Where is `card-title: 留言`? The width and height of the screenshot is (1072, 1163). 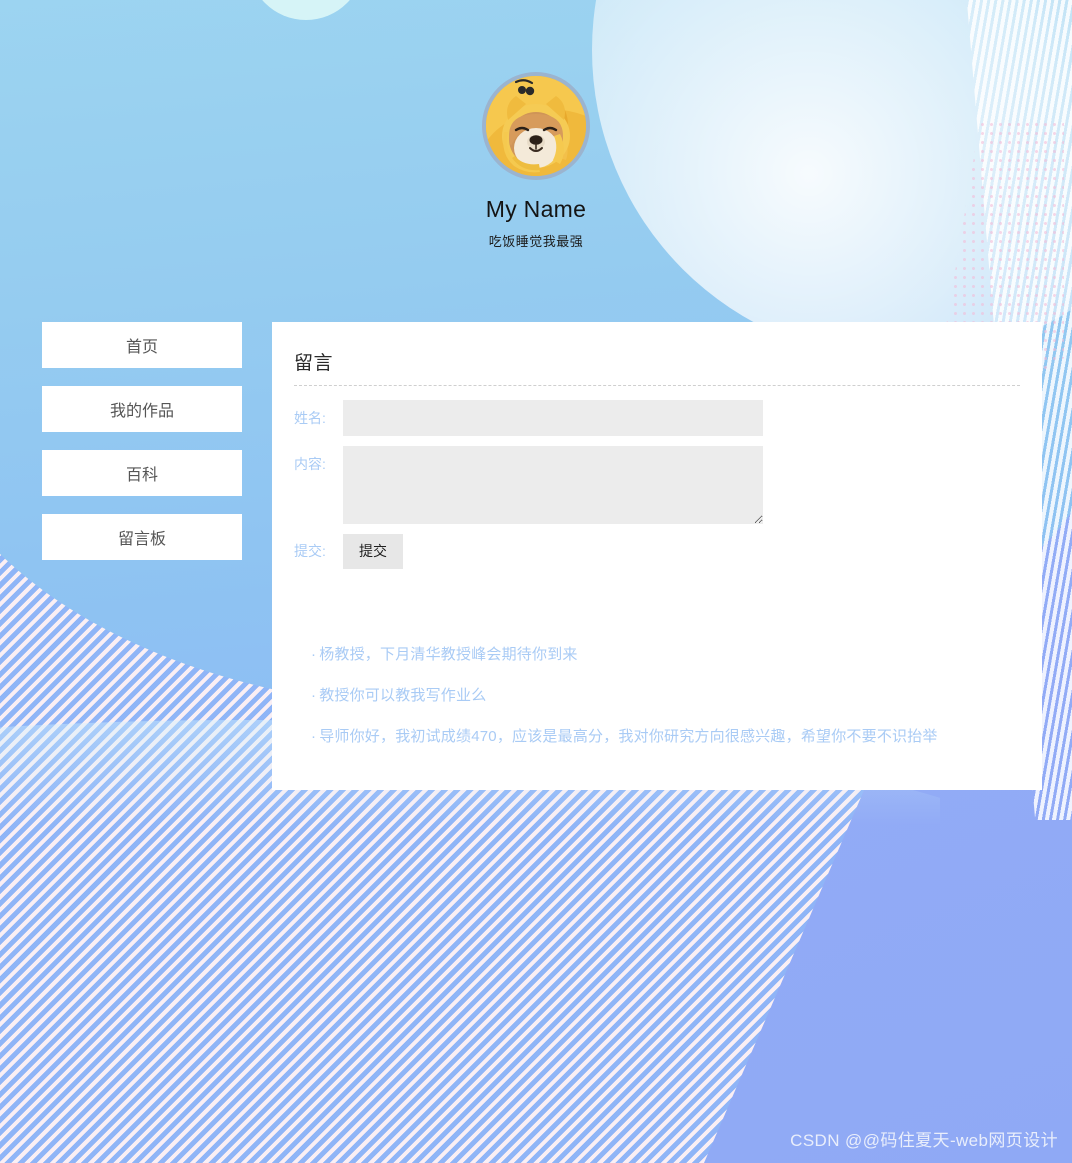
card-title: 留言 is located at coordinates (314, 363).